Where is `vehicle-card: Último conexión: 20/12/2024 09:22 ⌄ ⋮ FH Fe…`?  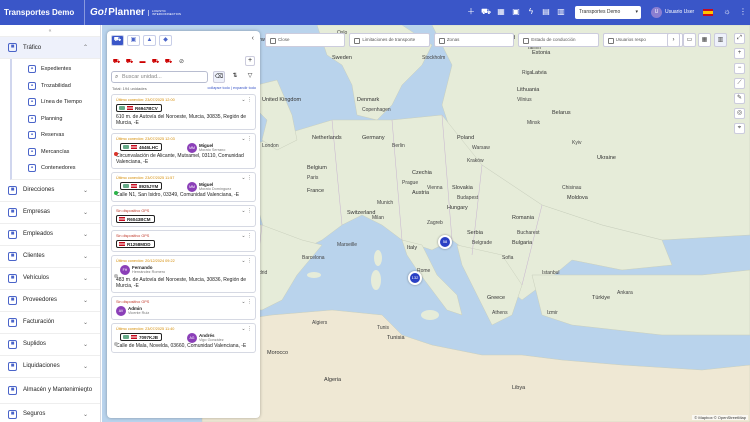
vehicle-card: Último conexión: 20/12/2024 09:22 ⌄ ⋮ FH Fe… is located at coordinates (183, 274).